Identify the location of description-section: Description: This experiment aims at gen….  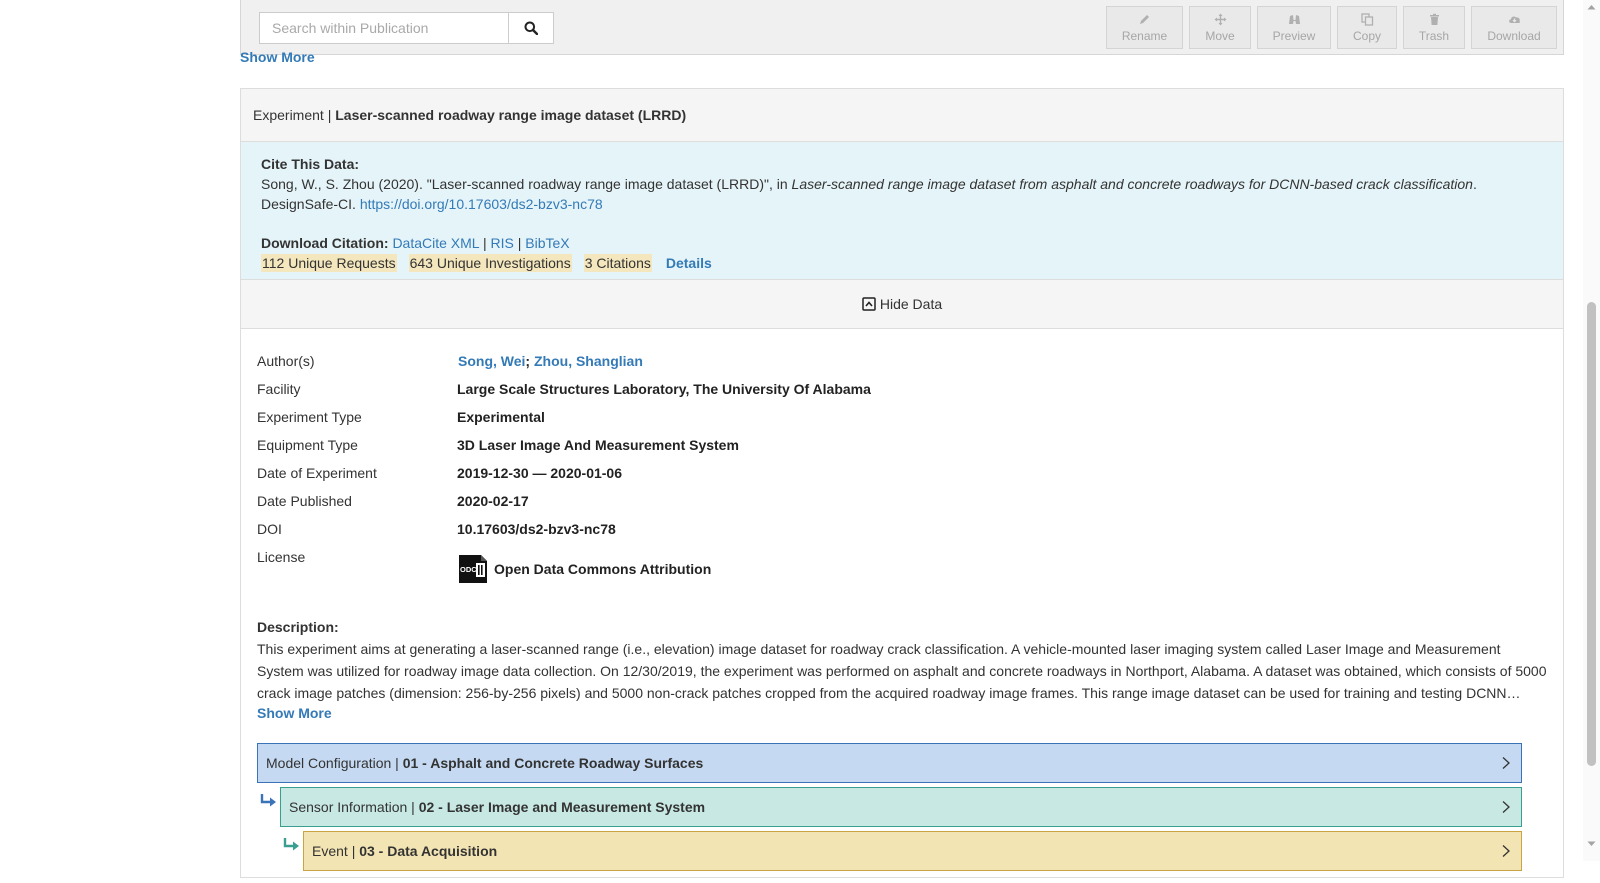
(902, 657).